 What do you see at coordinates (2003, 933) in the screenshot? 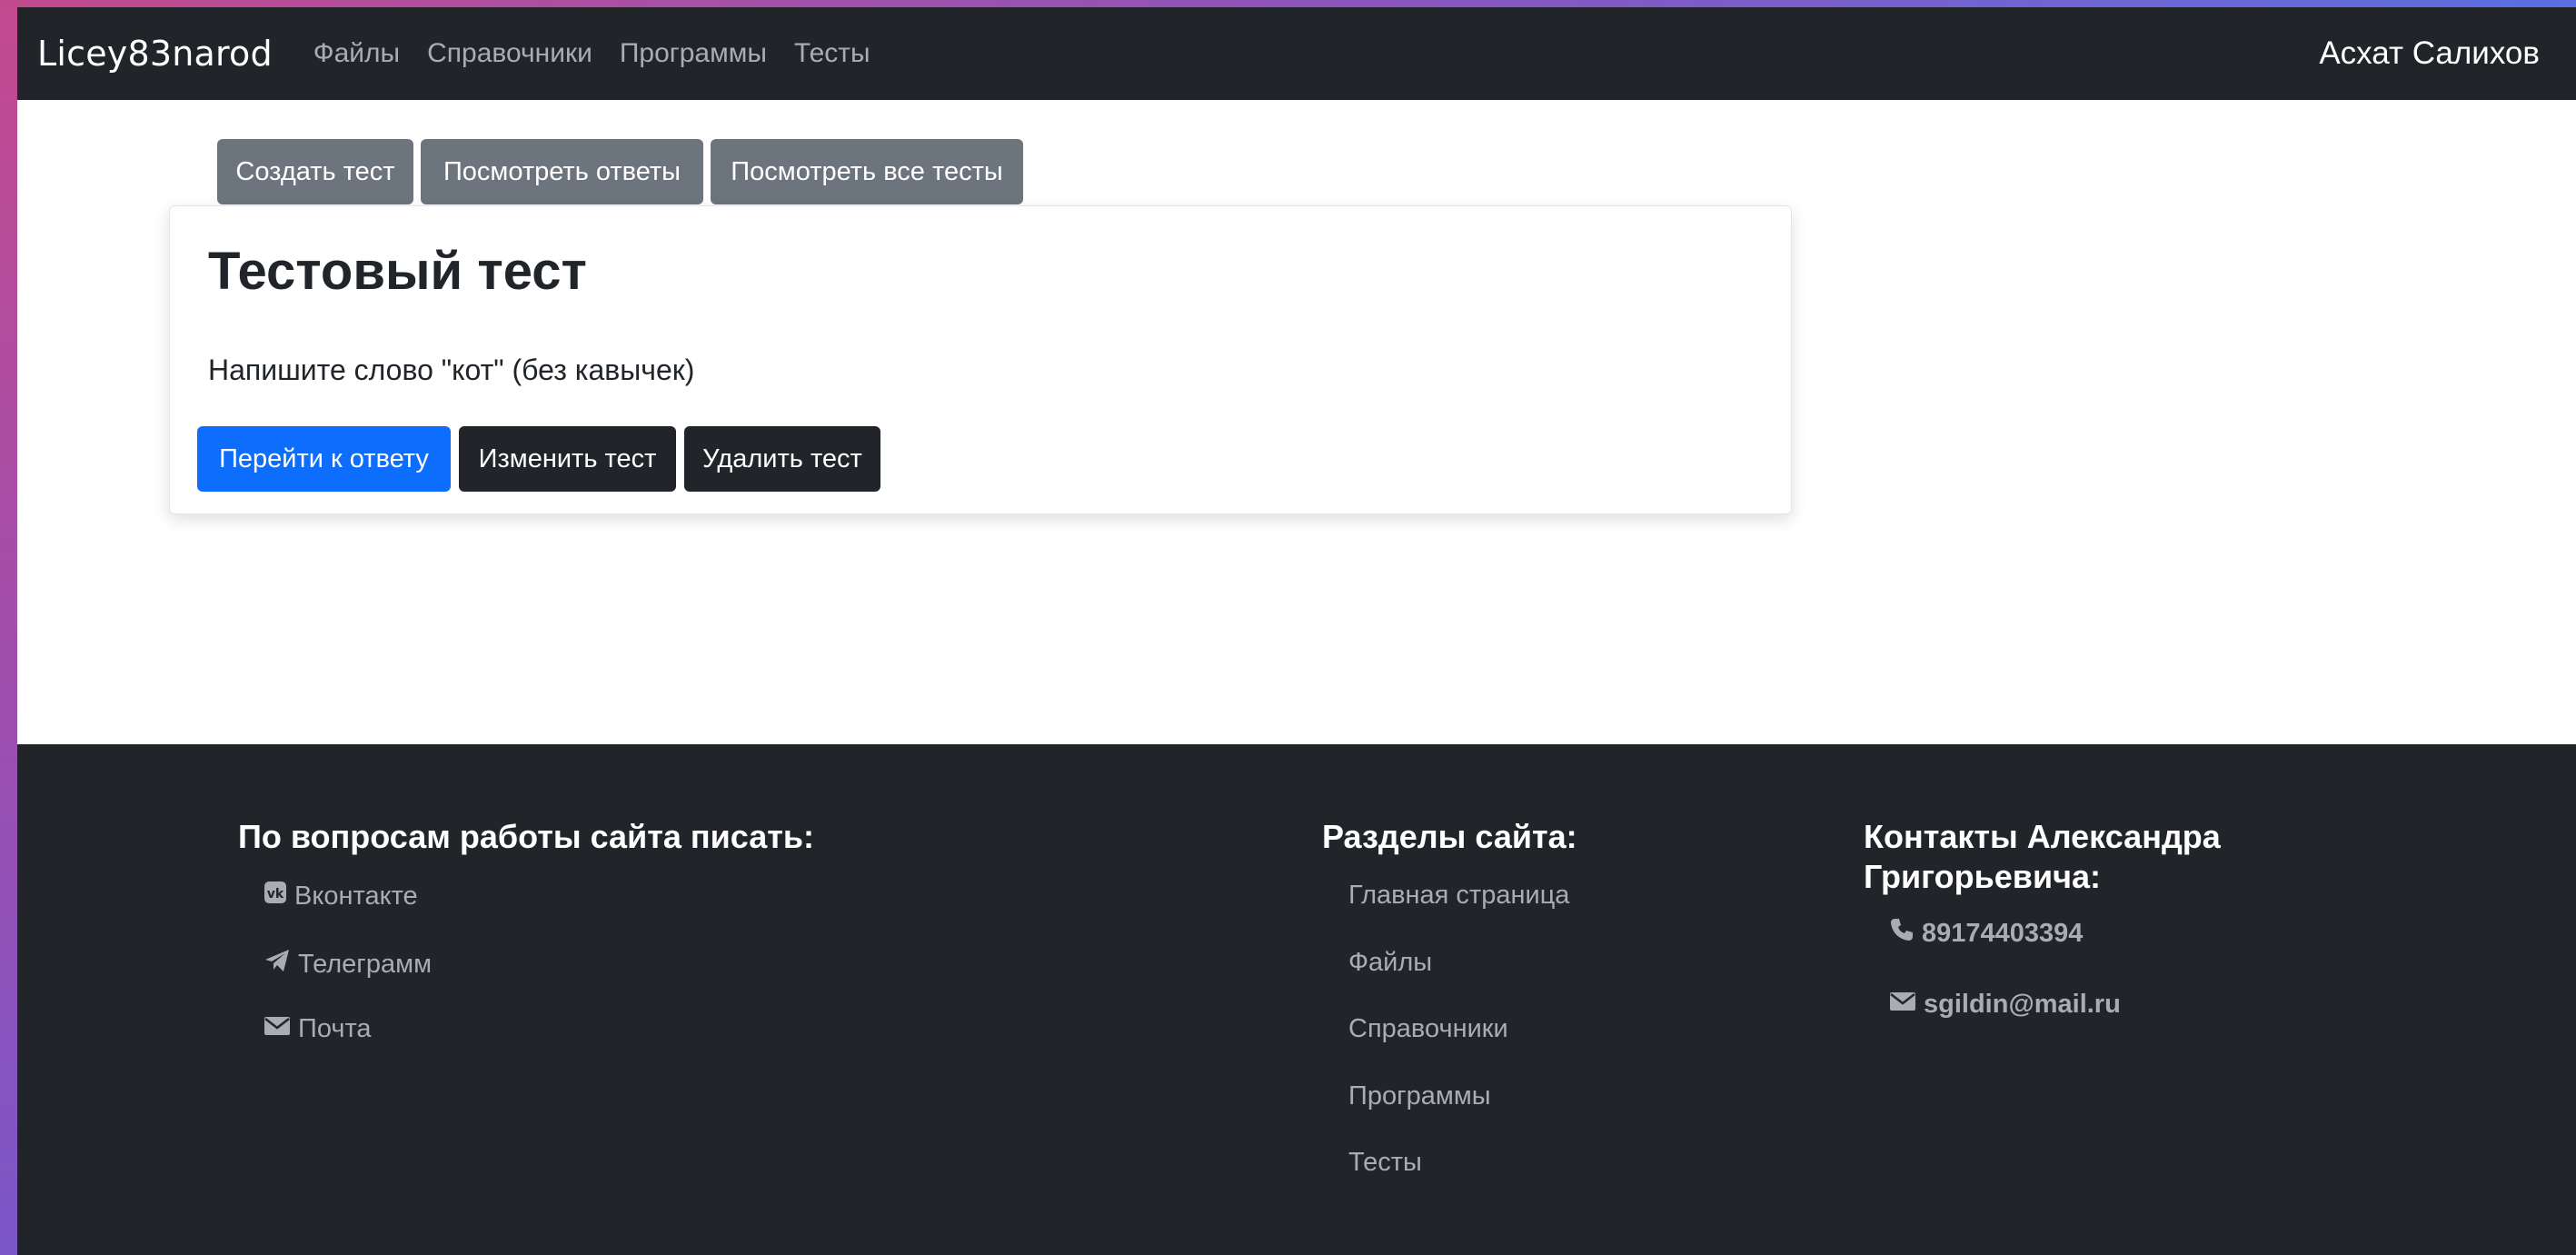
I see `phone-number: 89174403394` at bounding box center [2003, 933].